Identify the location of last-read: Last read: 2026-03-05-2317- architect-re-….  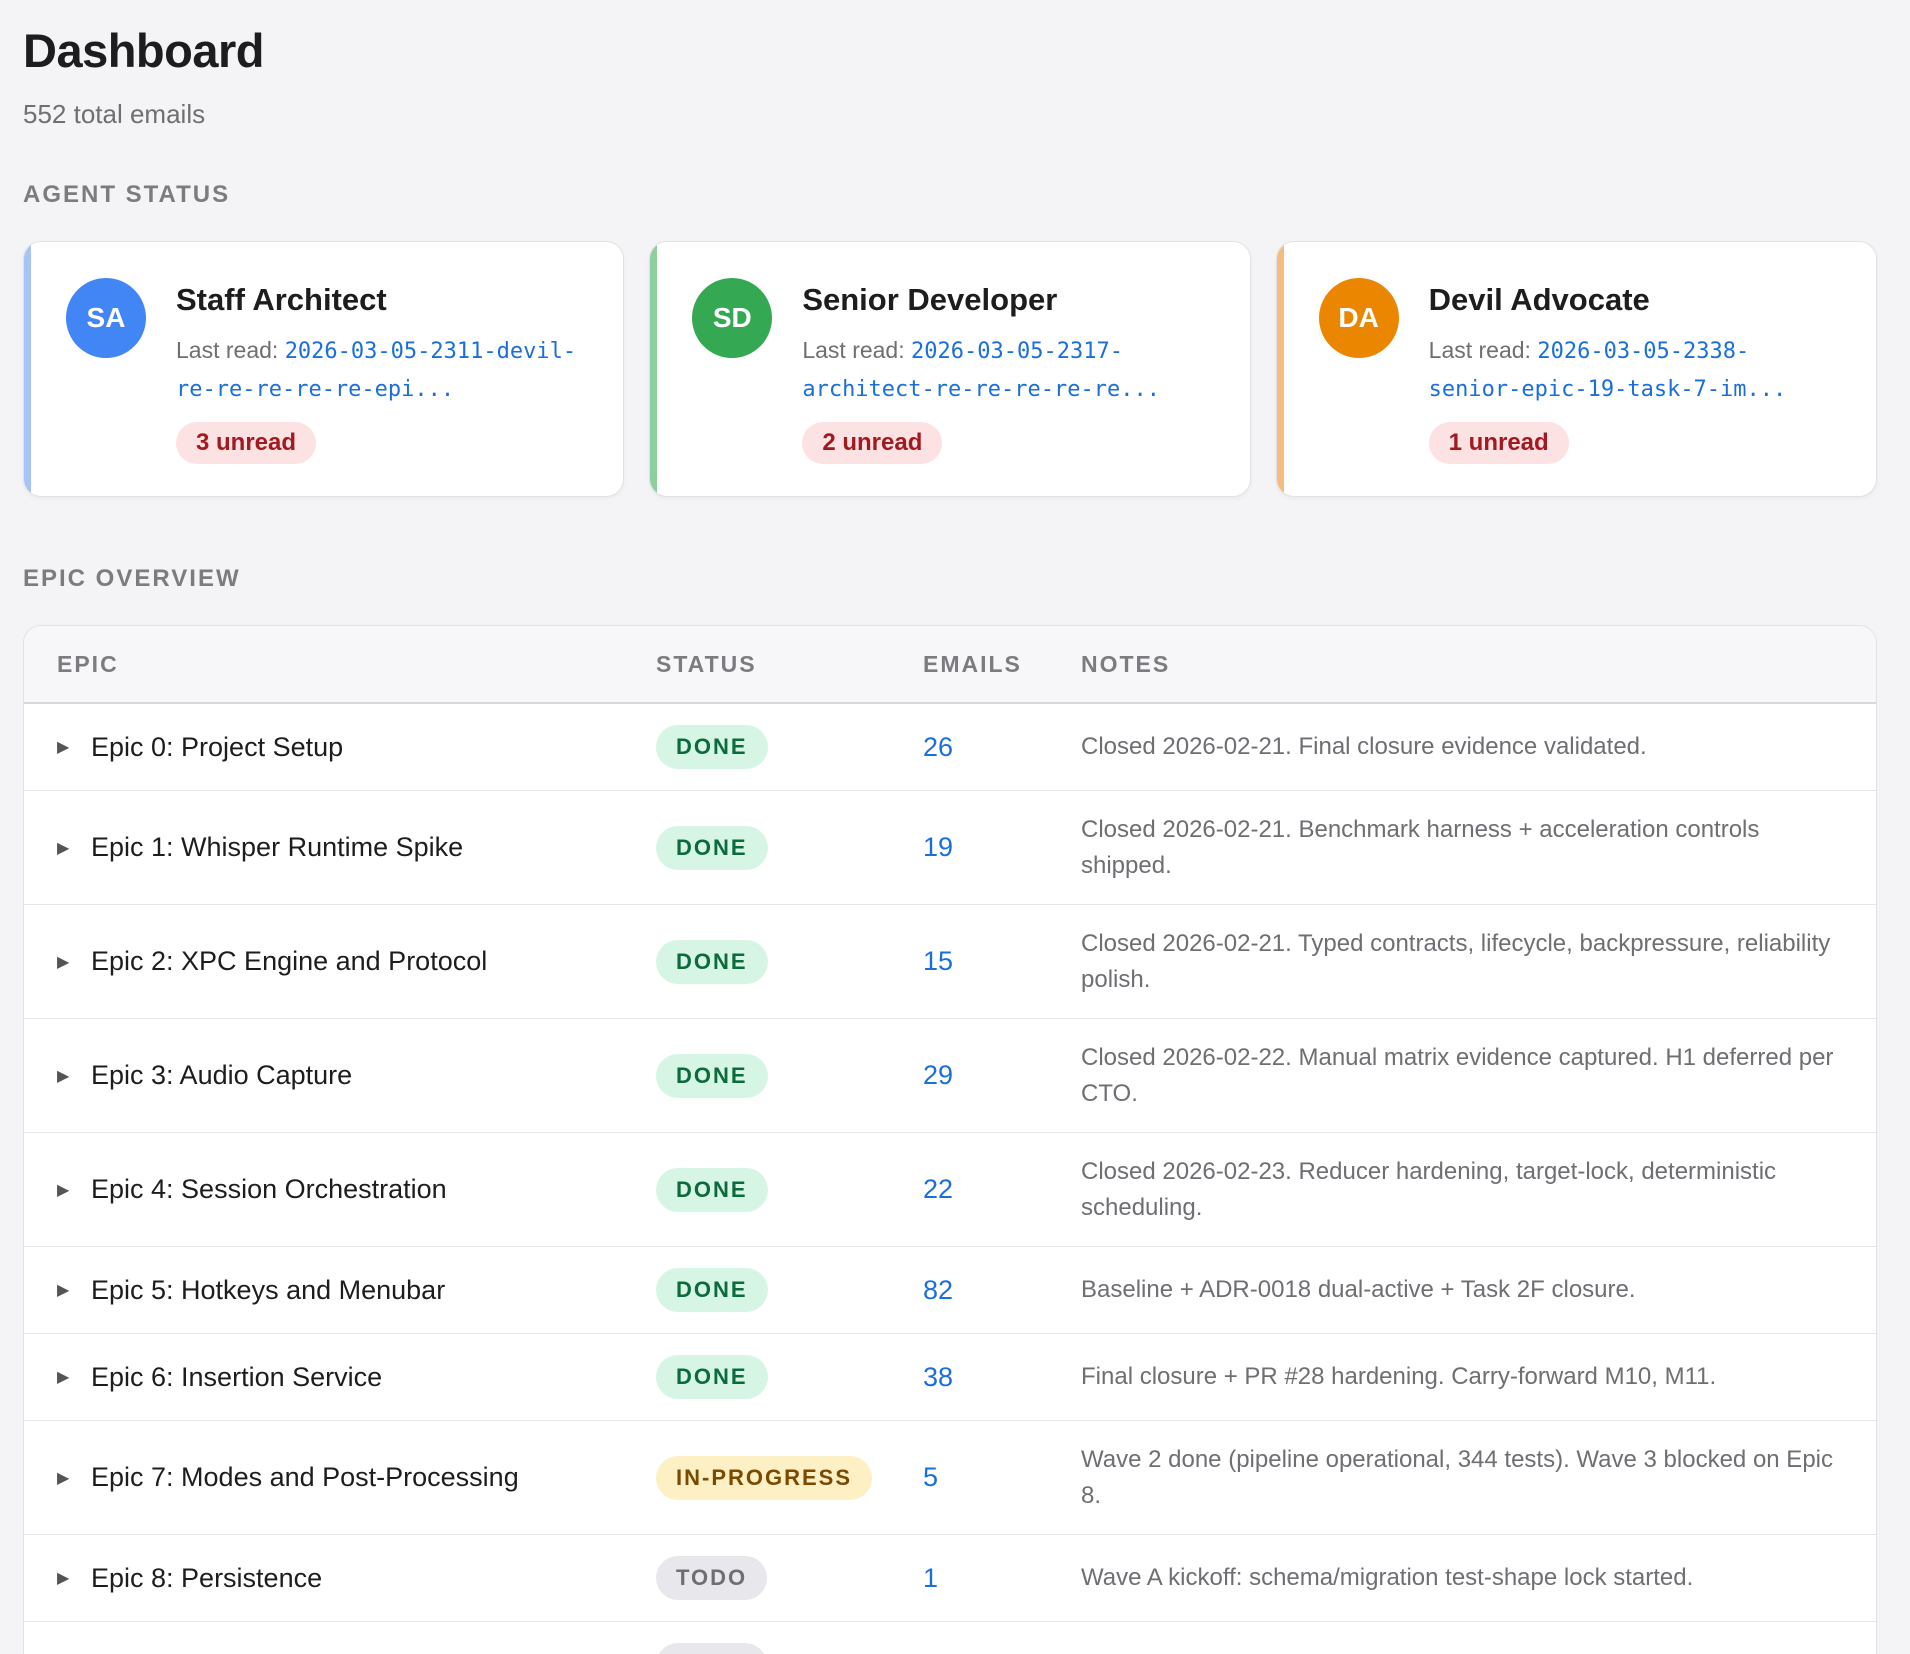
(981, 370).